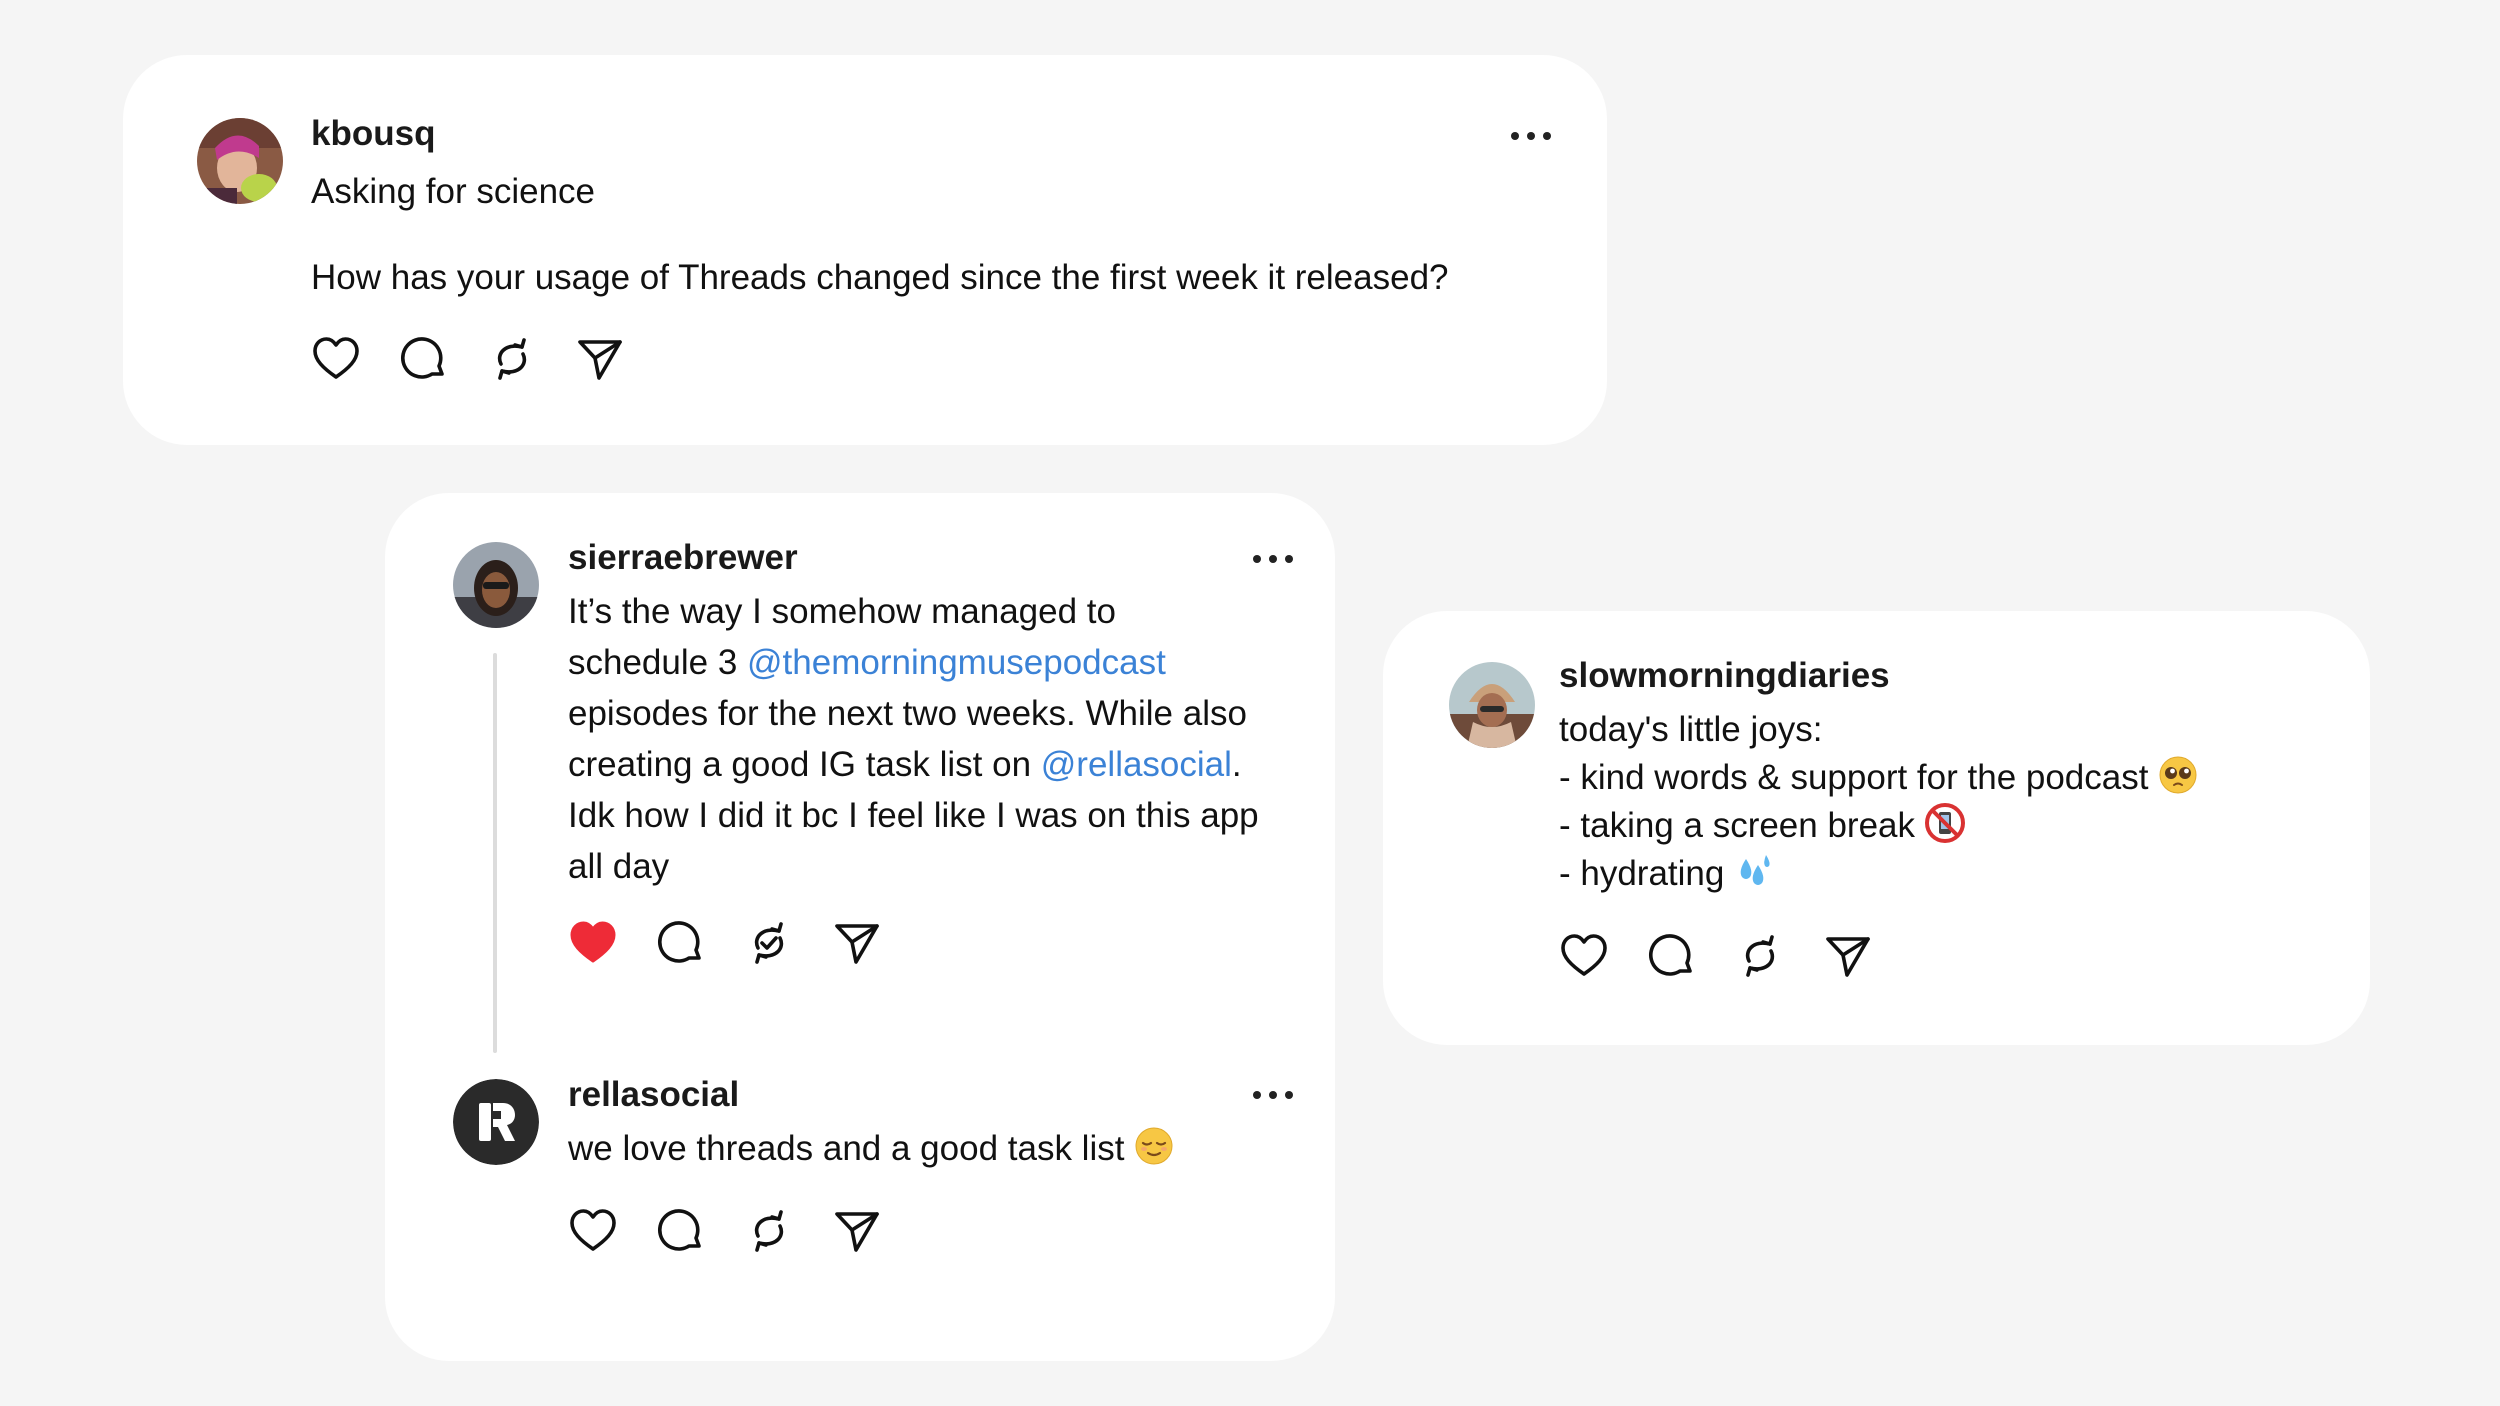 This screenshot has height=1406, width=2500. Describe the element at coordinates (1737, 825) in the screenshot. I see `post-text-fragment: - taking a screen break` at that location.